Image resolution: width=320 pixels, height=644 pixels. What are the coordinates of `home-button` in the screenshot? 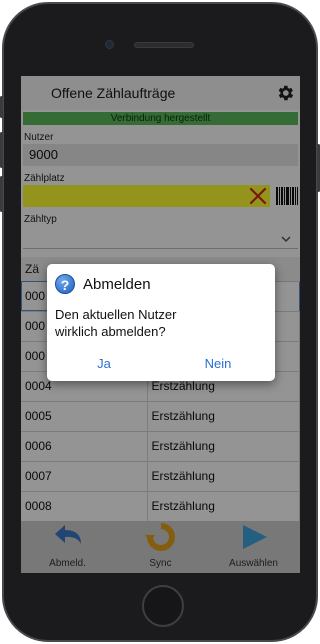 It's located at (163, 606).